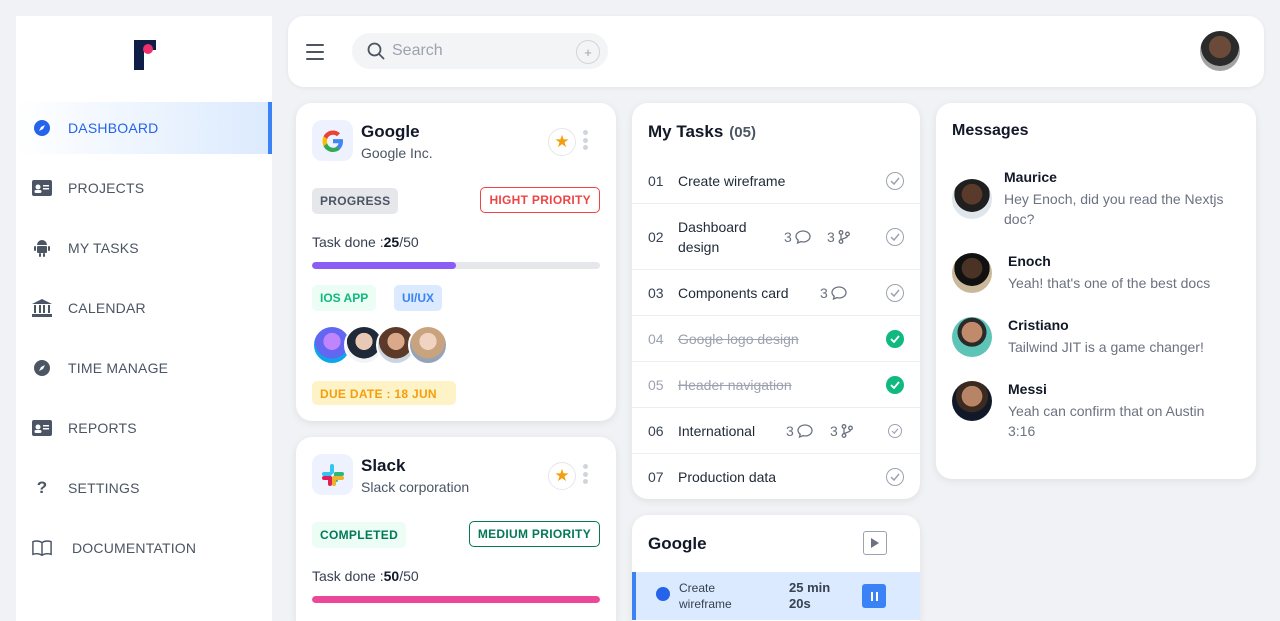  I want to click on task-number: 05, so click(656, 384).